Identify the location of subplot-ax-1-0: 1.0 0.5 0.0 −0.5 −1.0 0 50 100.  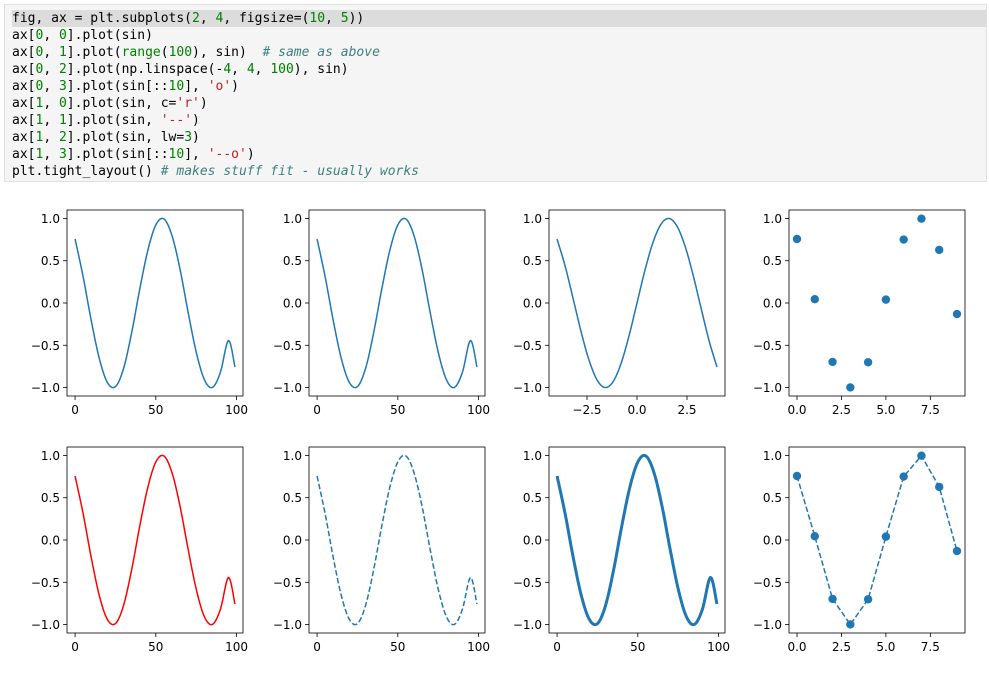
(139, 550).